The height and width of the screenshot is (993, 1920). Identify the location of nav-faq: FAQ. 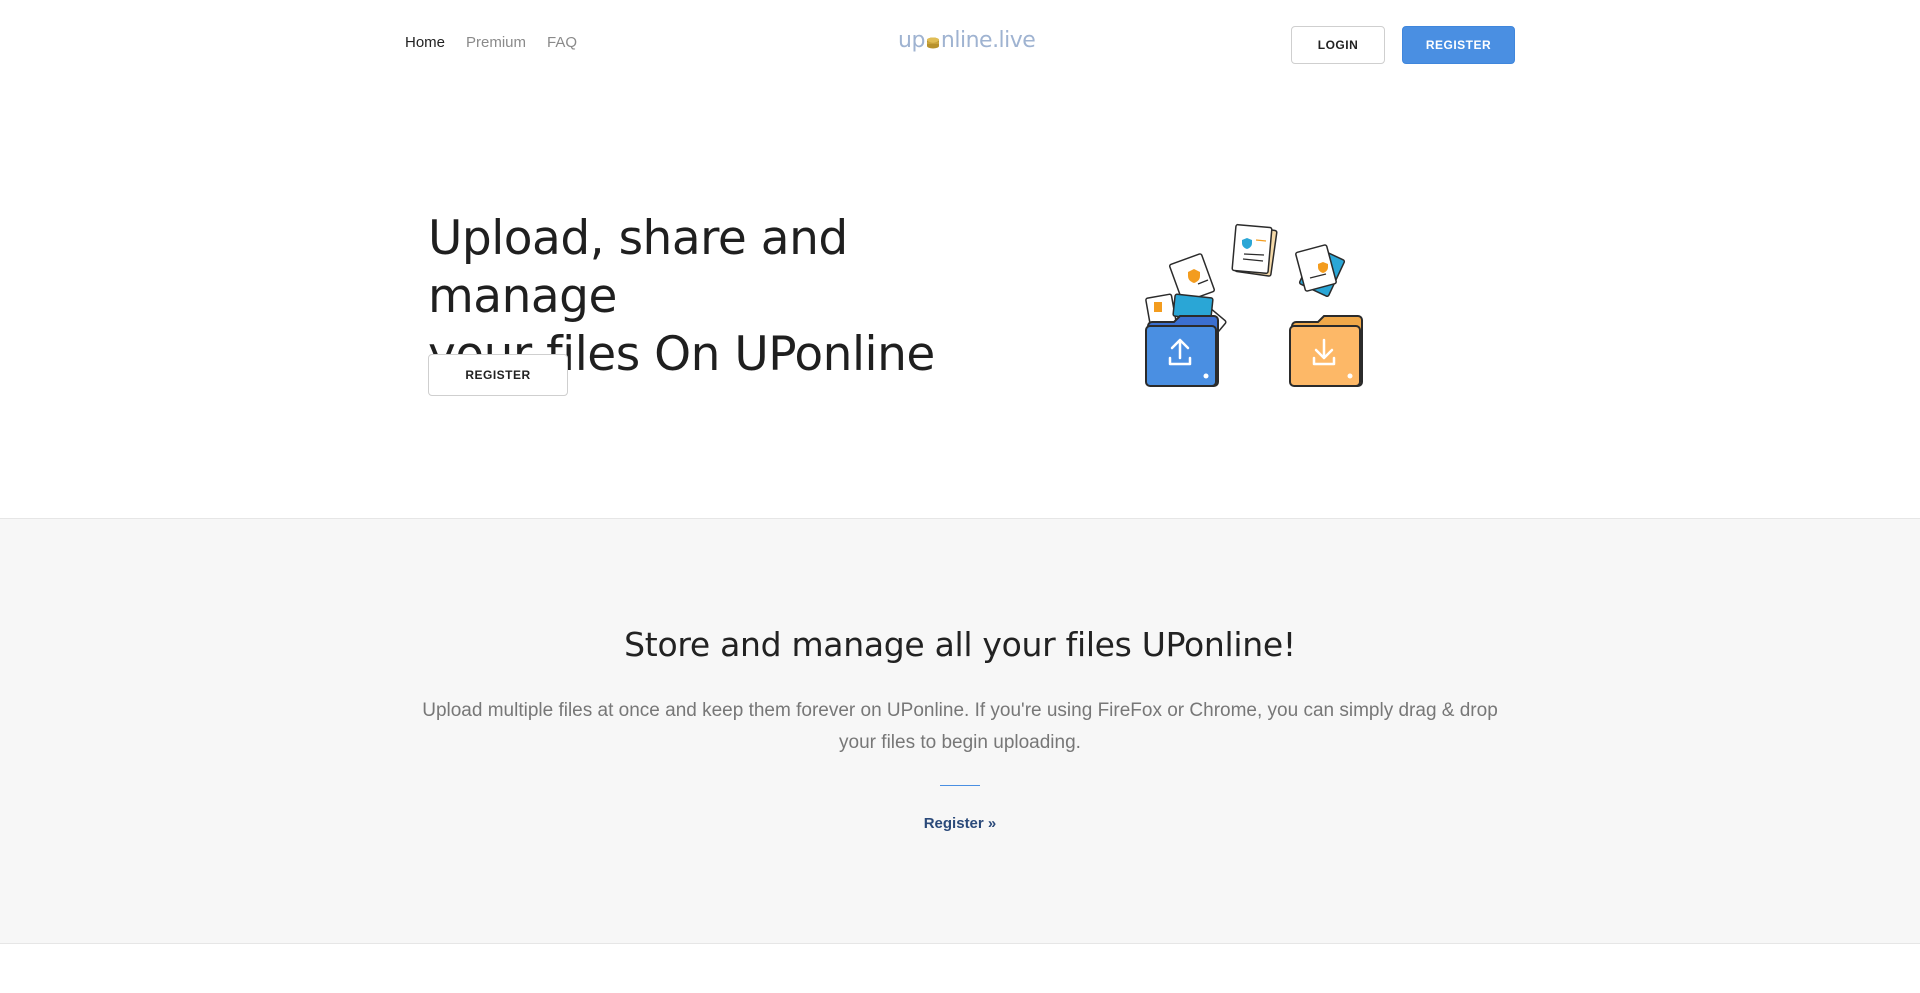
(562, 42).